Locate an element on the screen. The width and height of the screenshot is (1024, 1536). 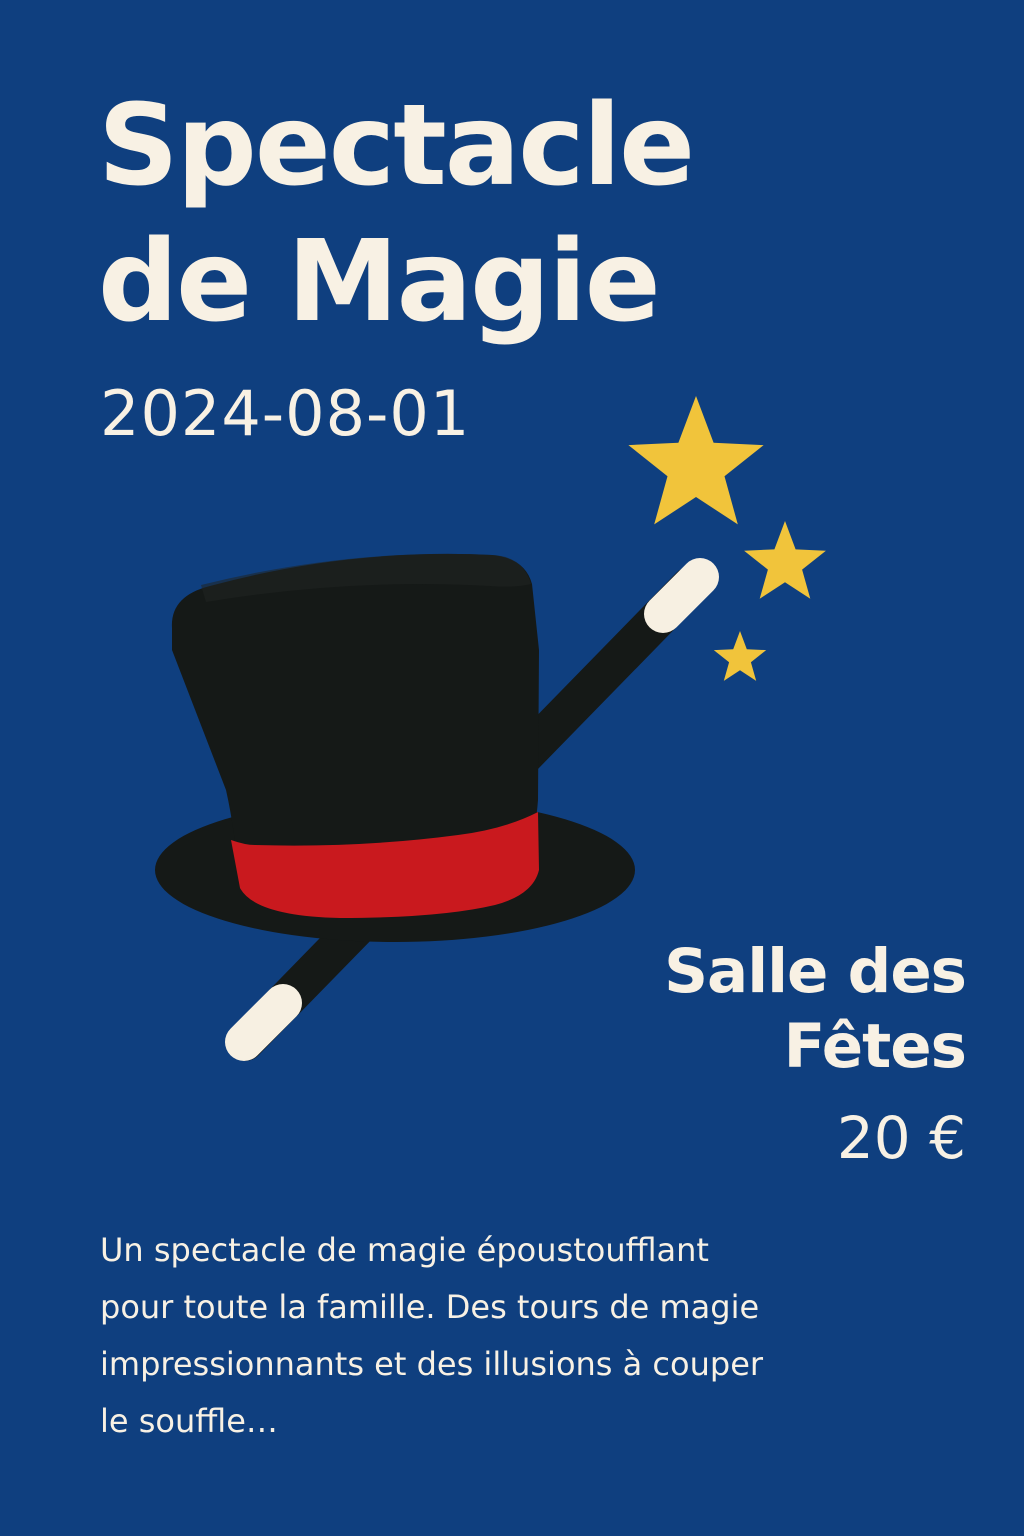
small-star-icon is located at coordinates (740, 656).